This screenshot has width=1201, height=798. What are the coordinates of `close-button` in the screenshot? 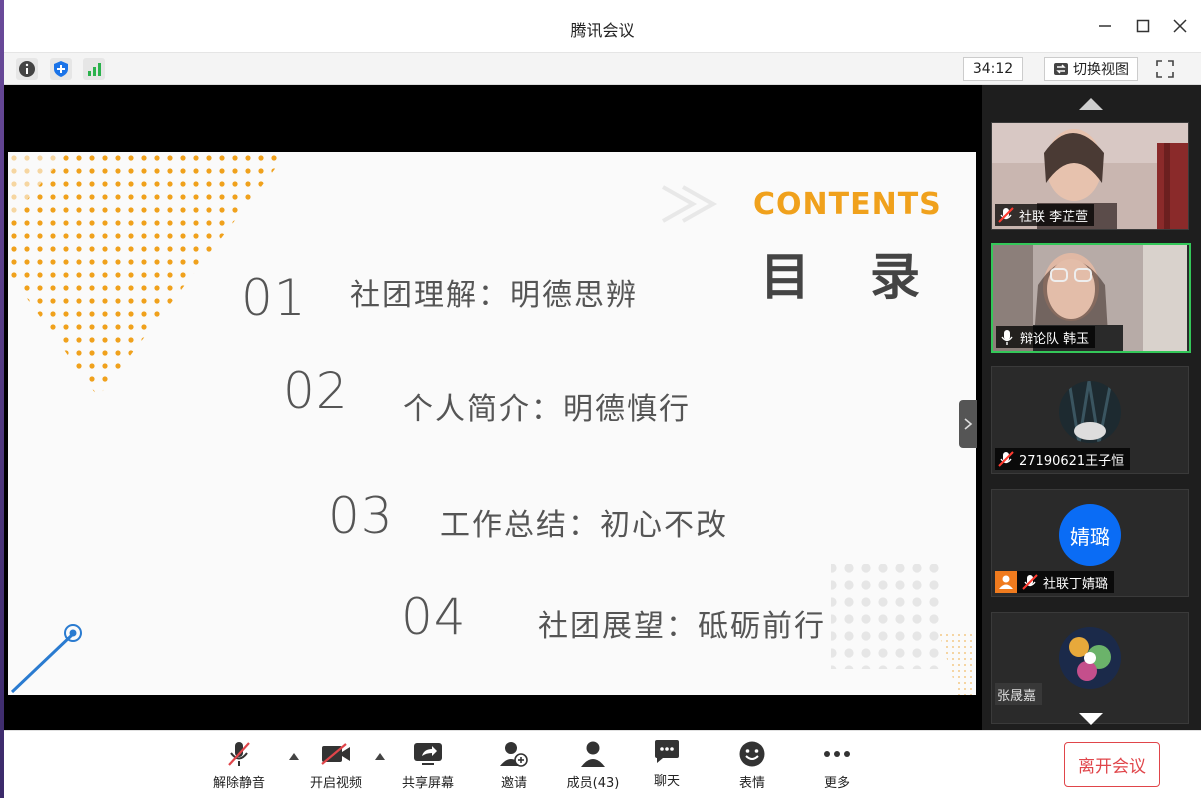 It's located at (1180, 26).